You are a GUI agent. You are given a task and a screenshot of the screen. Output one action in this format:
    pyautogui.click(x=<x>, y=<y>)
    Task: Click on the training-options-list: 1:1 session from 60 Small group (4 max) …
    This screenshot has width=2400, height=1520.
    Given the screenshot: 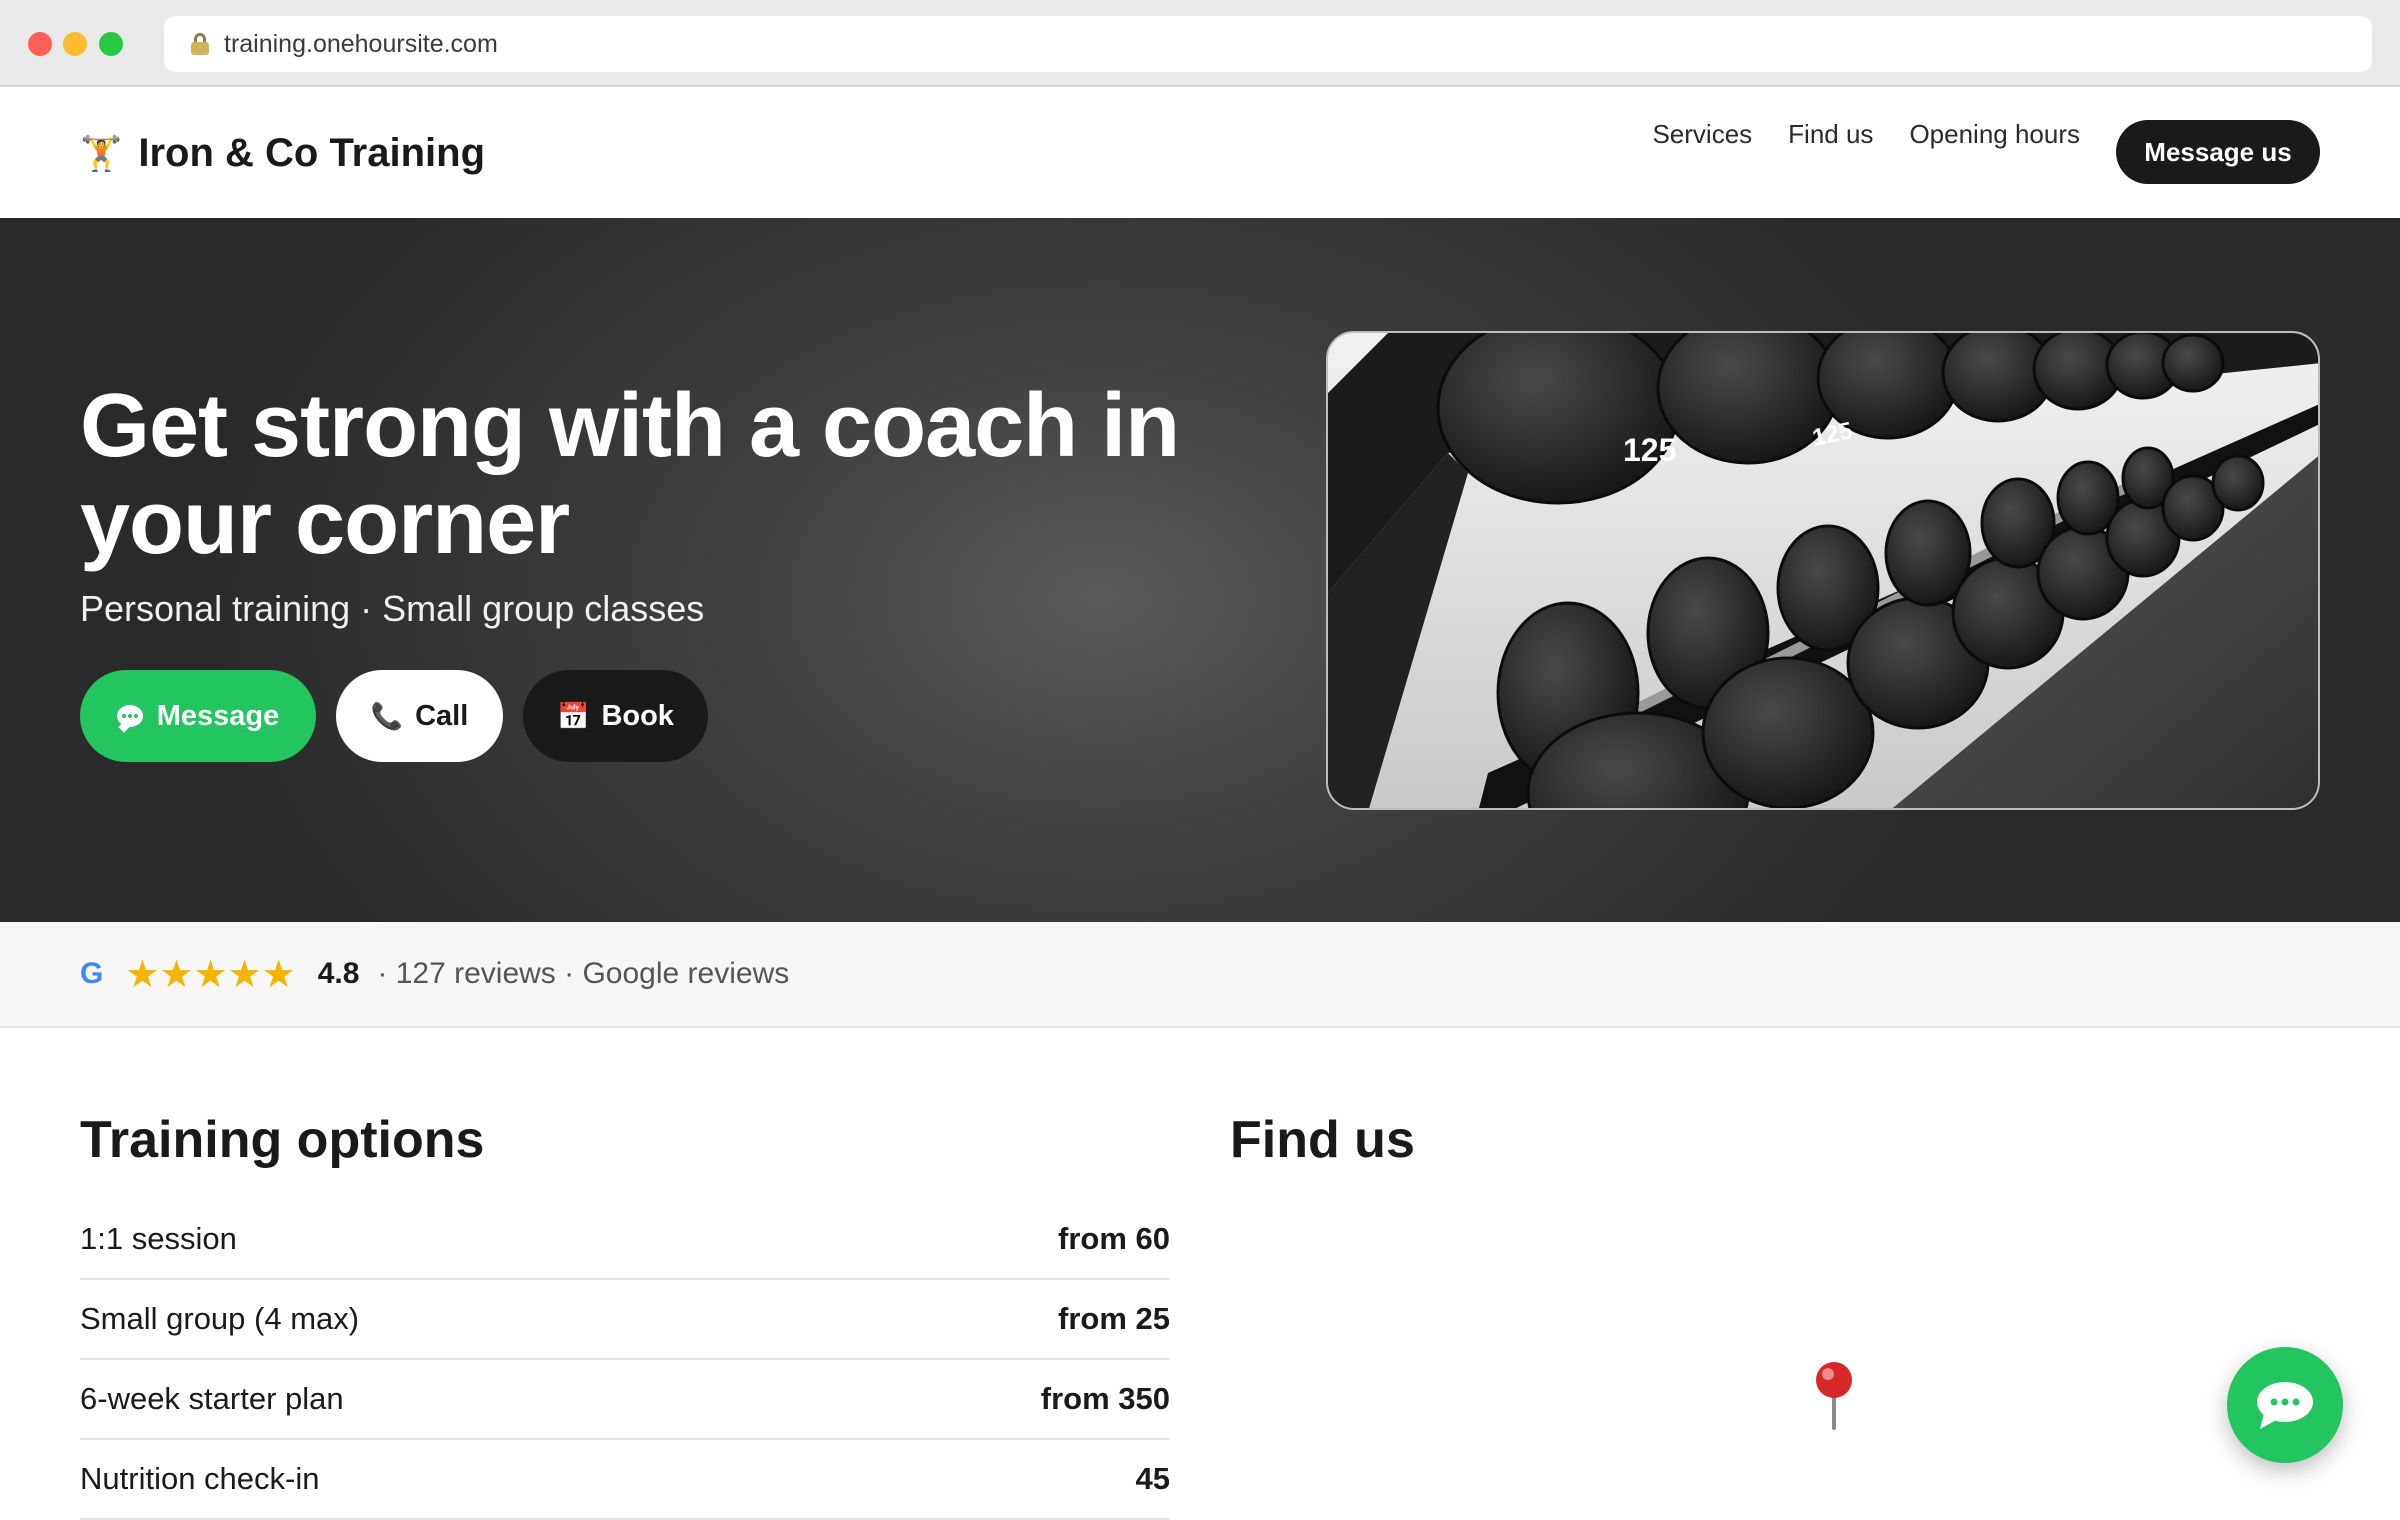 What is the action you would take?
    pyautogui.click(x=625, y=1360)
    